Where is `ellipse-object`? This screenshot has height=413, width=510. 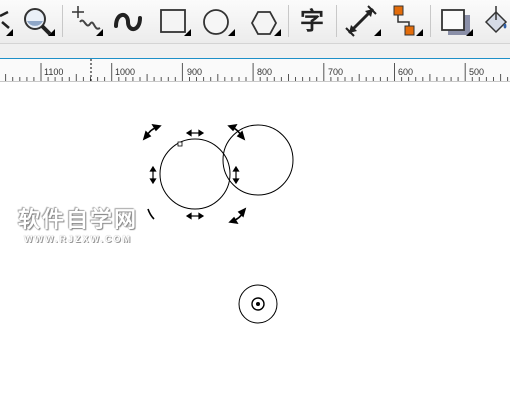 ellipse-object is located at coordinates (258, 160).